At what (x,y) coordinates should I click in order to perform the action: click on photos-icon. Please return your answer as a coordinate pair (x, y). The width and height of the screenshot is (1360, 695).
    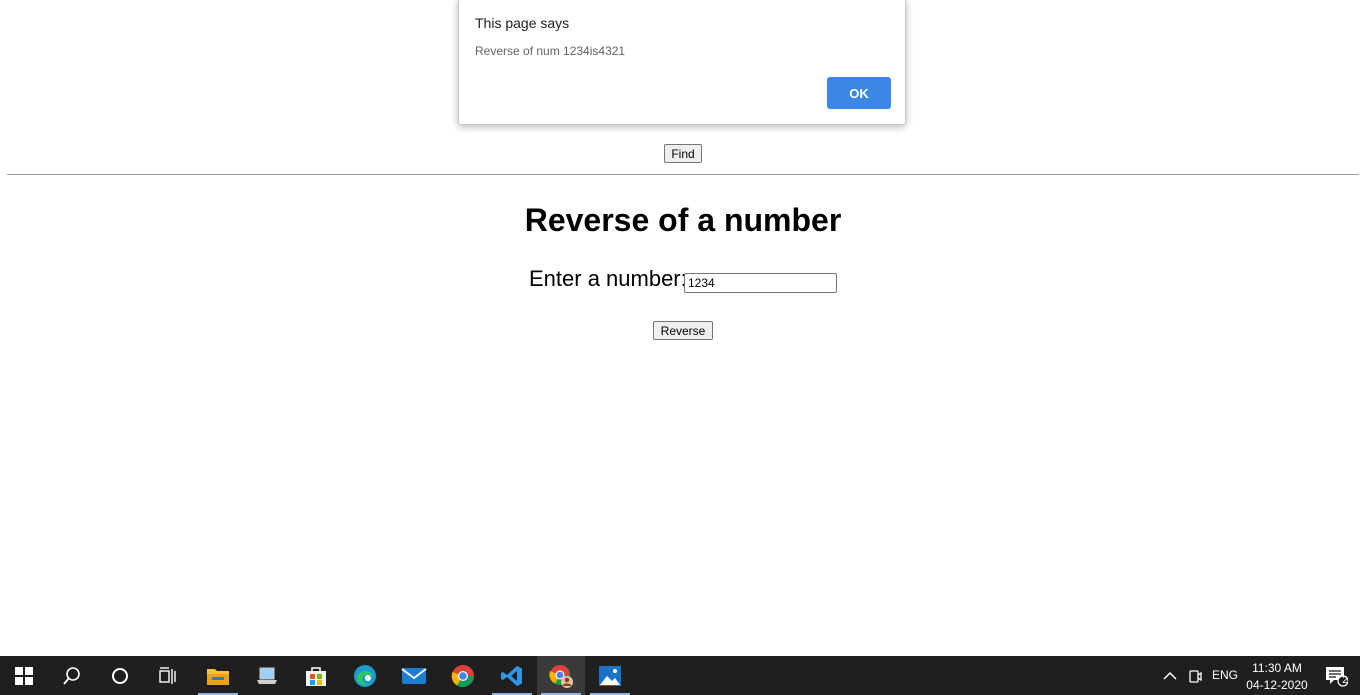
    Looking at the image, I should click on (610, 675).